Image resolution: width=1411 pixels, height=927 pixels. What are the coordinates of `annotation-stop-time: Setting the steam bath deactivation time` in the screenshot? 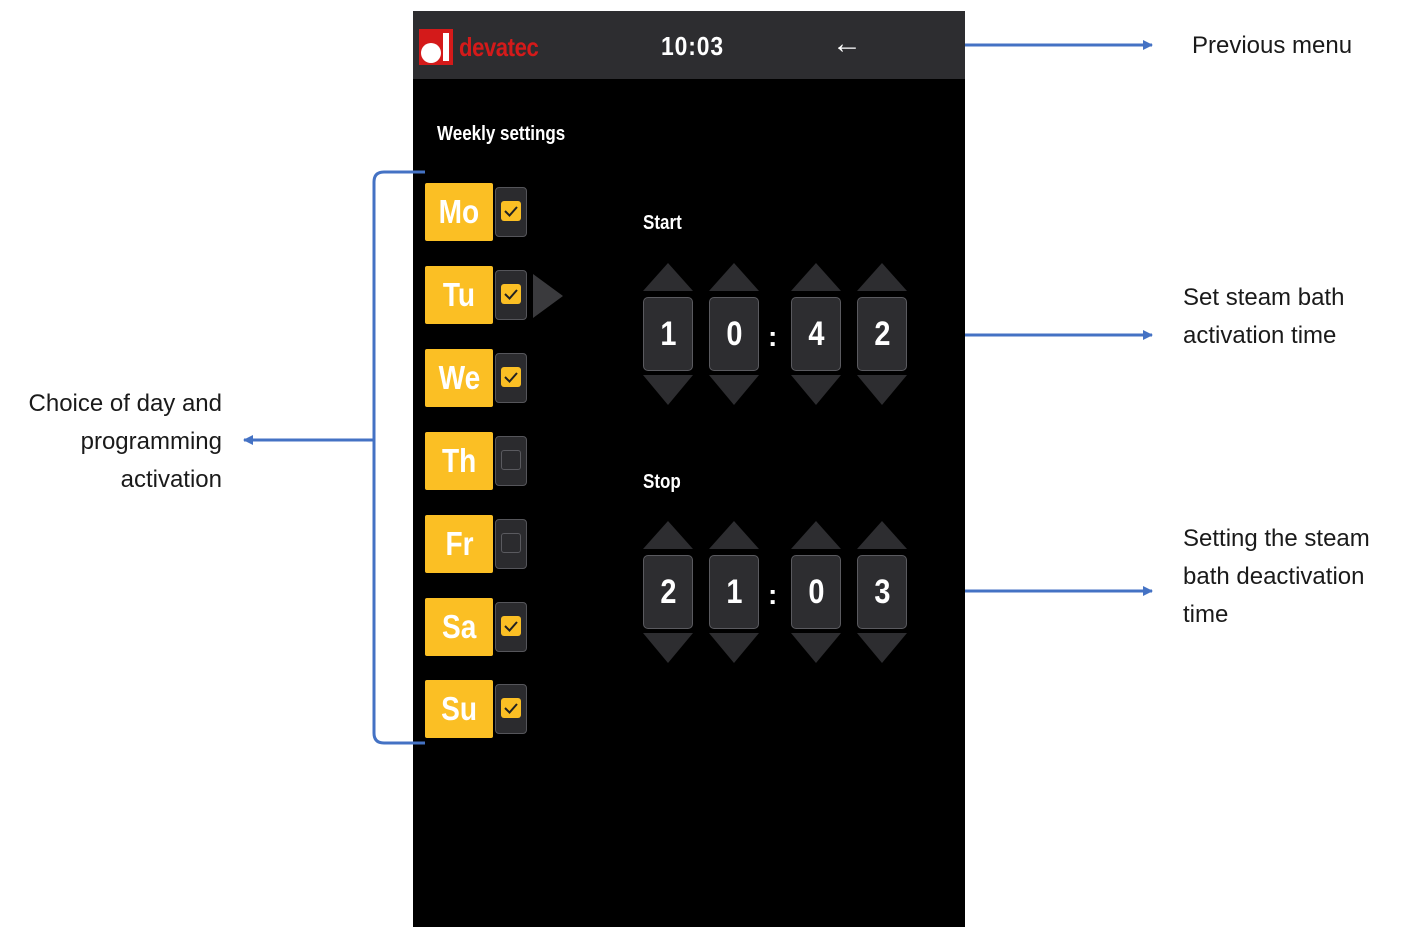 It's located at (1276, 577).